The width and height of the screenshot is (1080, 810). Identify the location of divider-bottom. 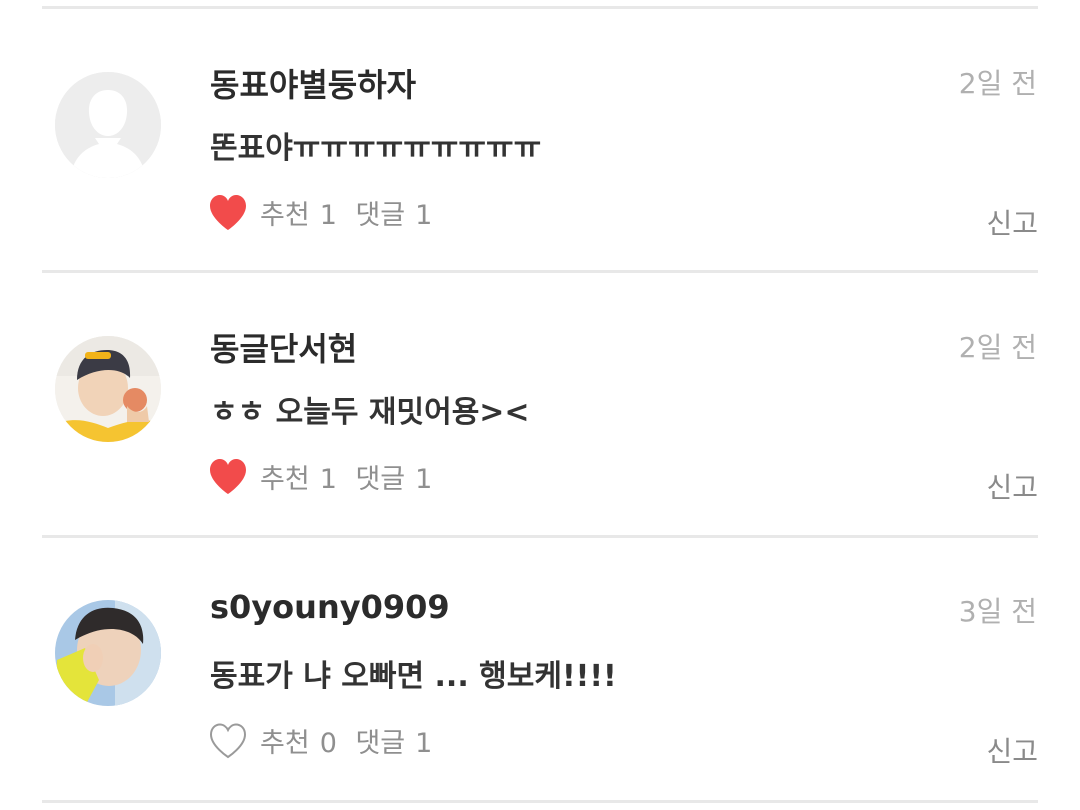
(540, 801).